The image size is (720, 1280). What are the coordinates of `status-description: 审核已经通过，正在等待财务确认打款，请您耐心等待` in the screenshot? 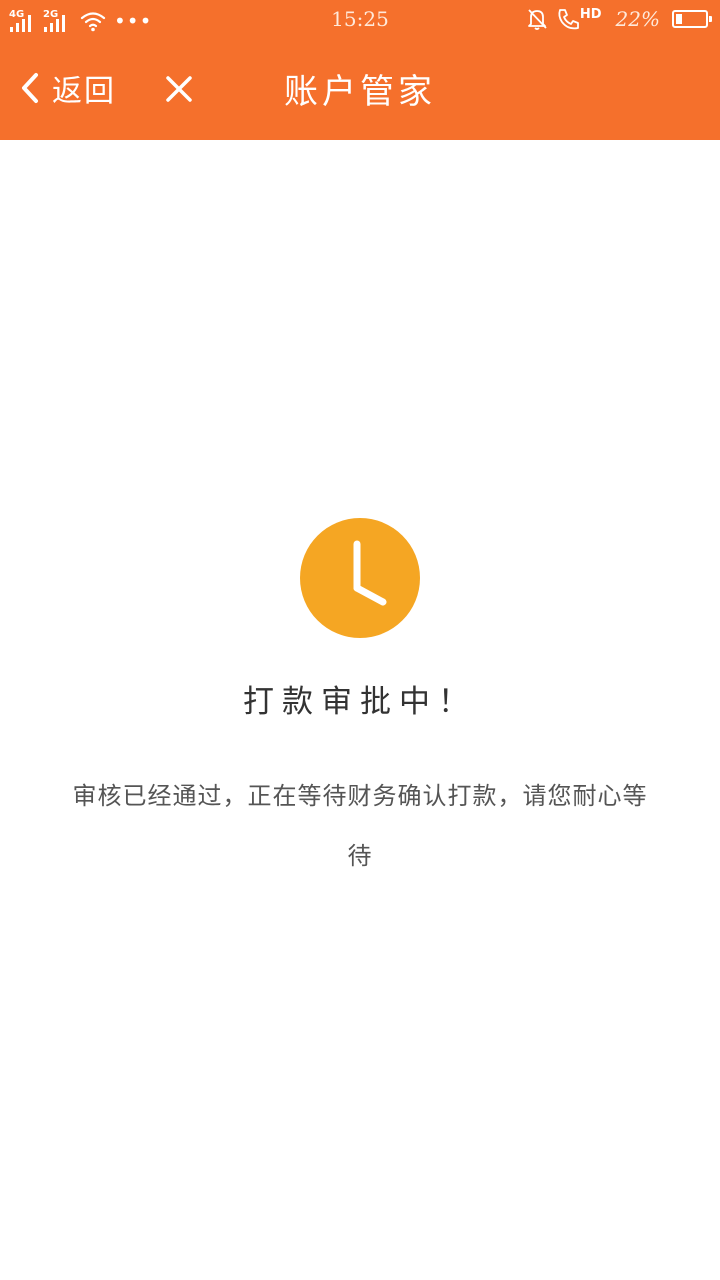 It's located at (360, 826).